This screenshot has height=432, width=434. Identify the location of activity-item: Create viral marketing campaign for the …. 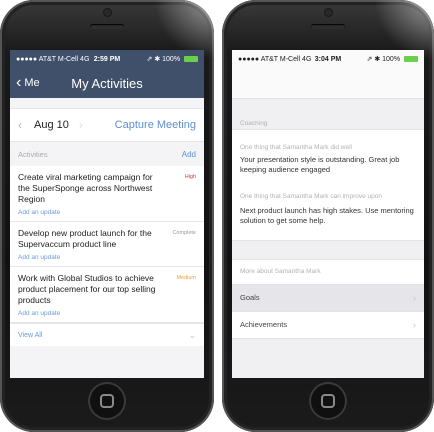
(107, 194).